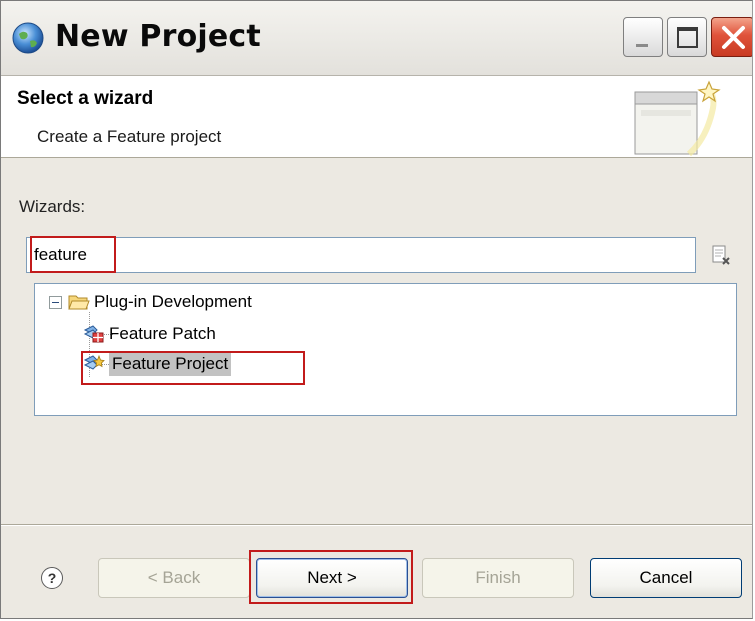 This screenshot has height=621, width=755. What do you see at coordinates (173, 301) in the screenshot?
I see `tree-item-label: Plug-in Development` at bounding box center [173, 301].